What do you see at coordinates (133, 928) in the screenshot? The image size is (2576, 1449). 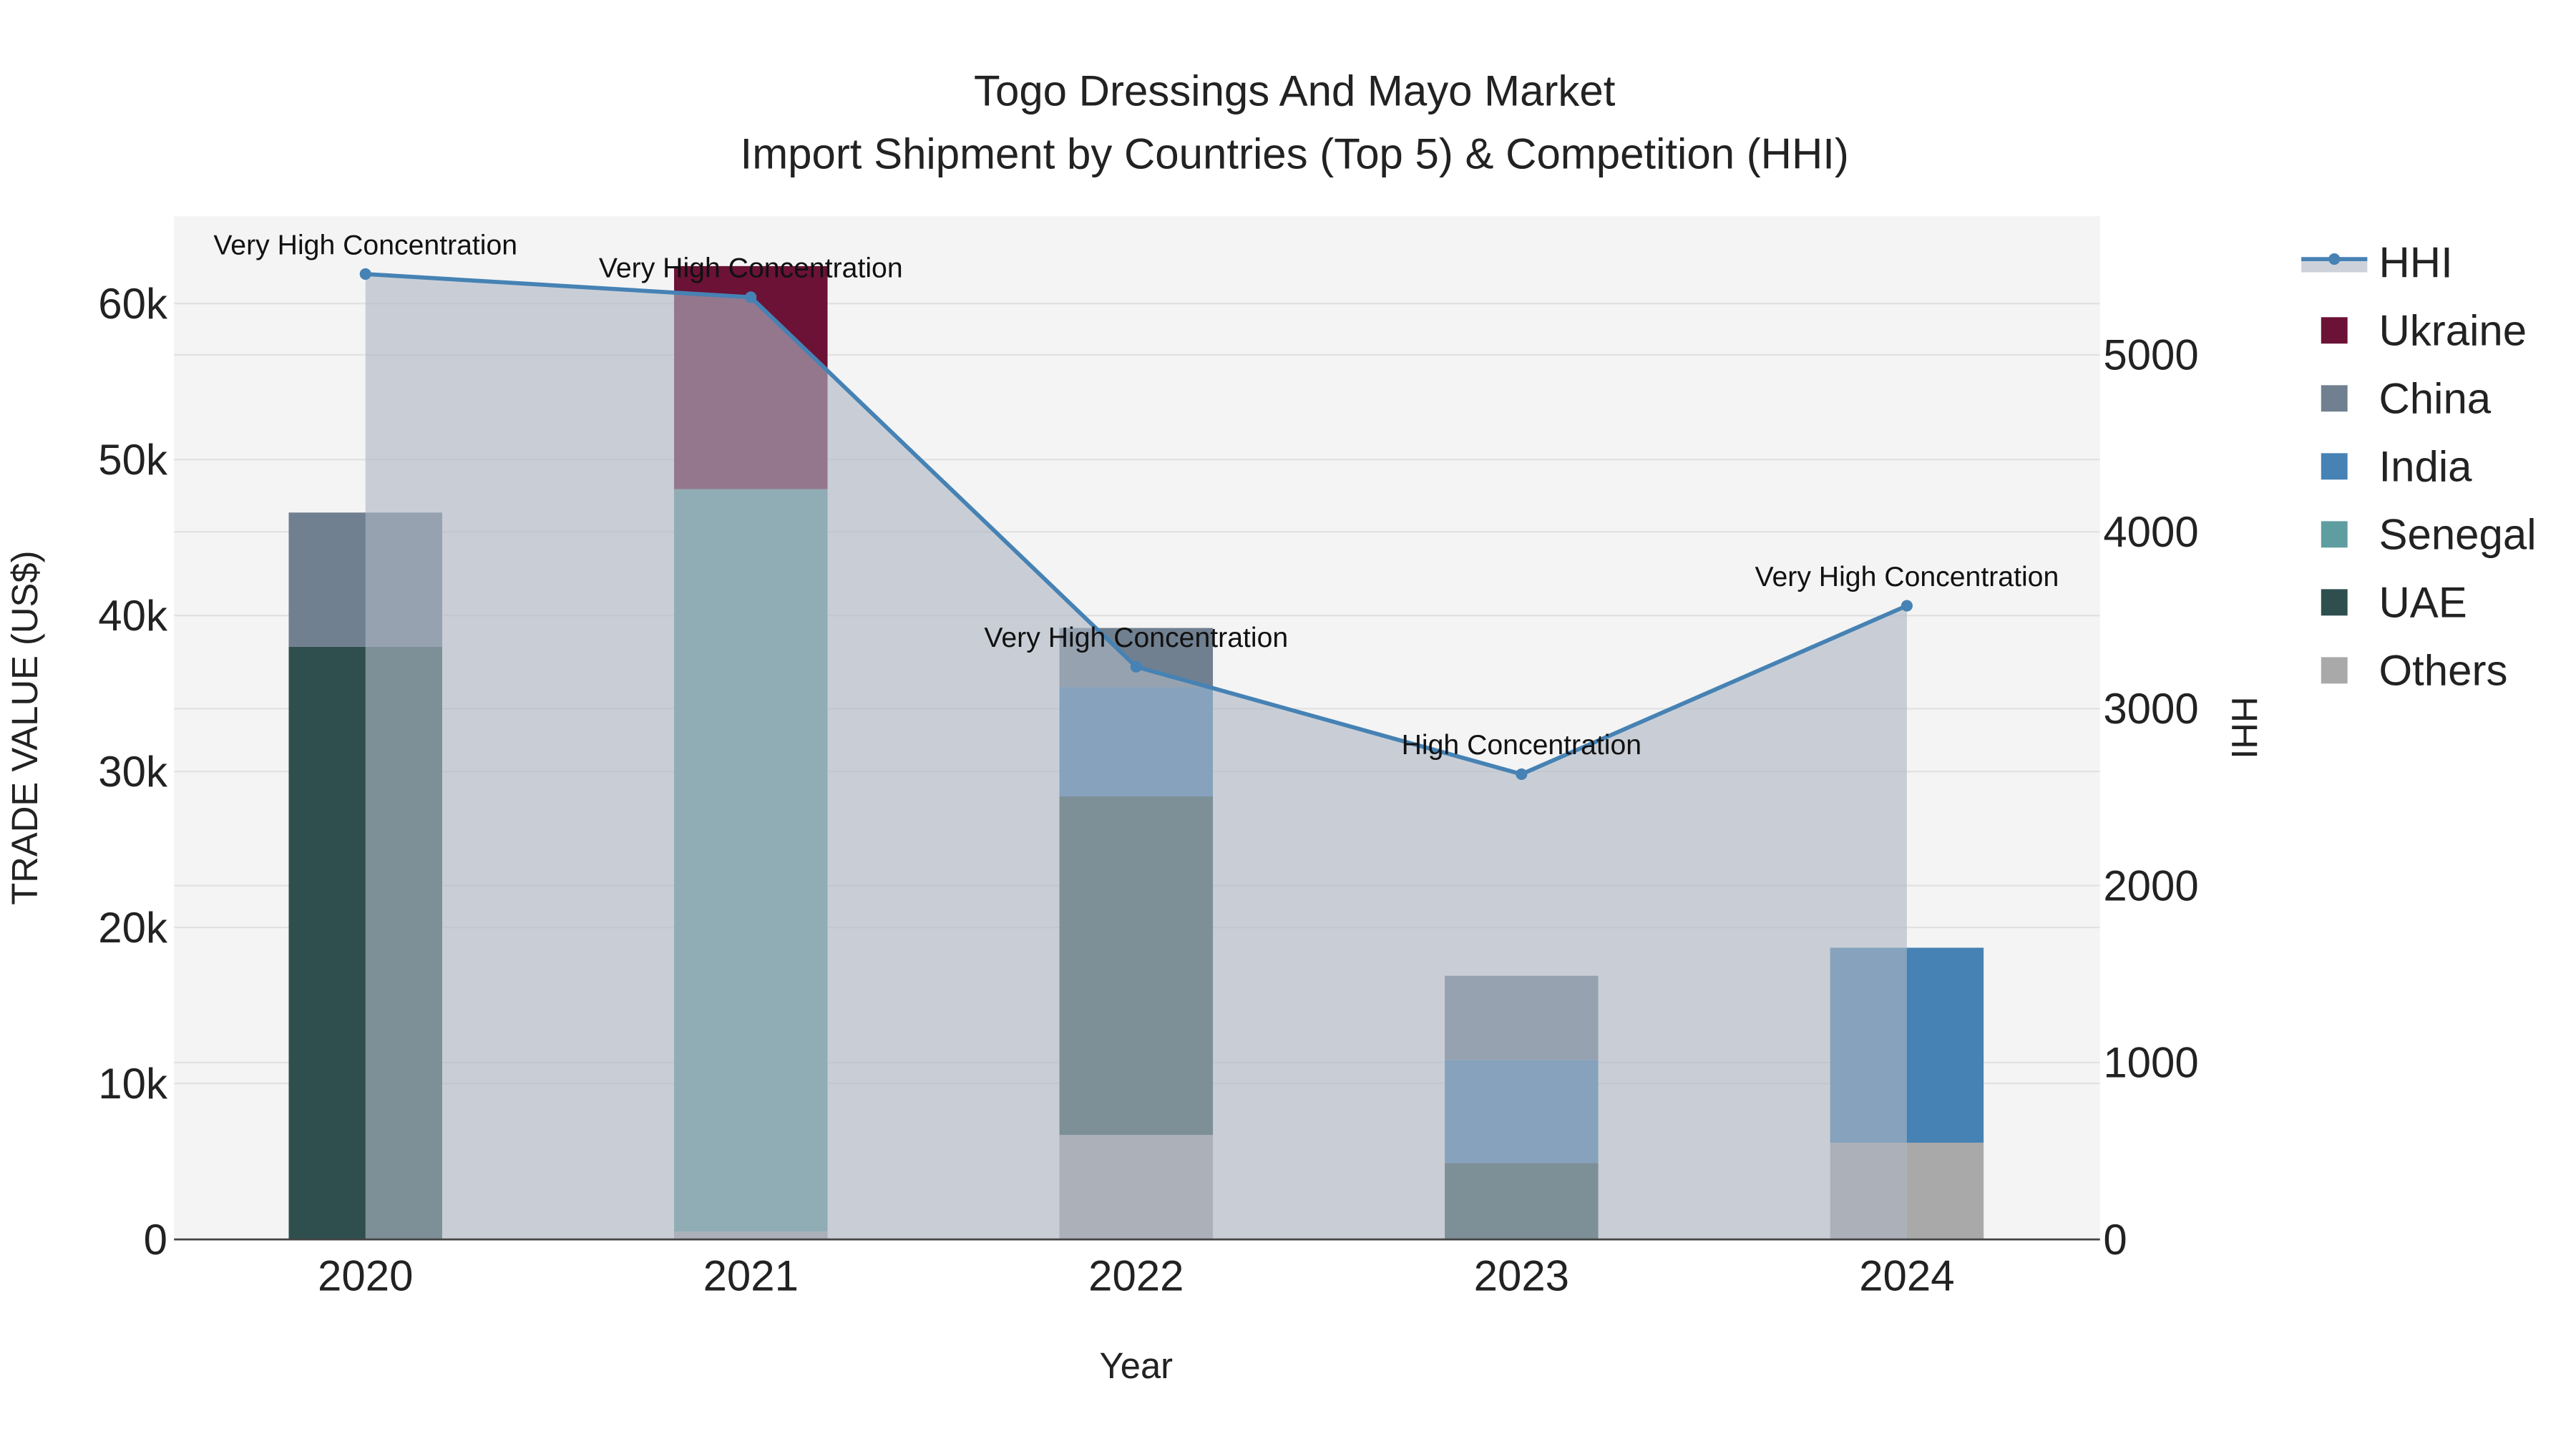 I see `y-tick-label: 20k` at bounding box center [133, 928].